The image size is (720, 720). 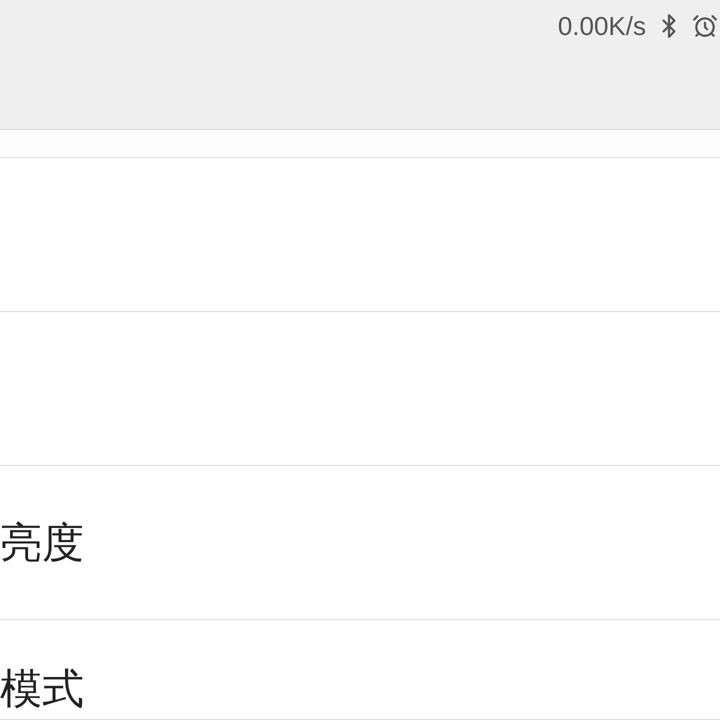 I want to click on alarm-clock-icon, so click(x=705, y=26).